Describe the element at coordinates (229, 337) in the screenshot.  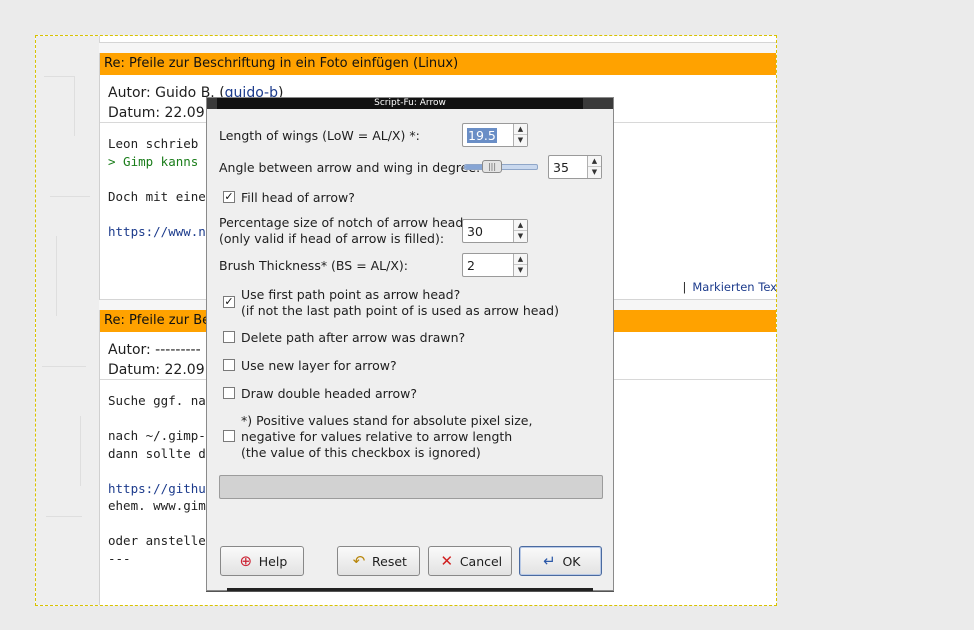
I see `delete-path-checkbox` at that location.